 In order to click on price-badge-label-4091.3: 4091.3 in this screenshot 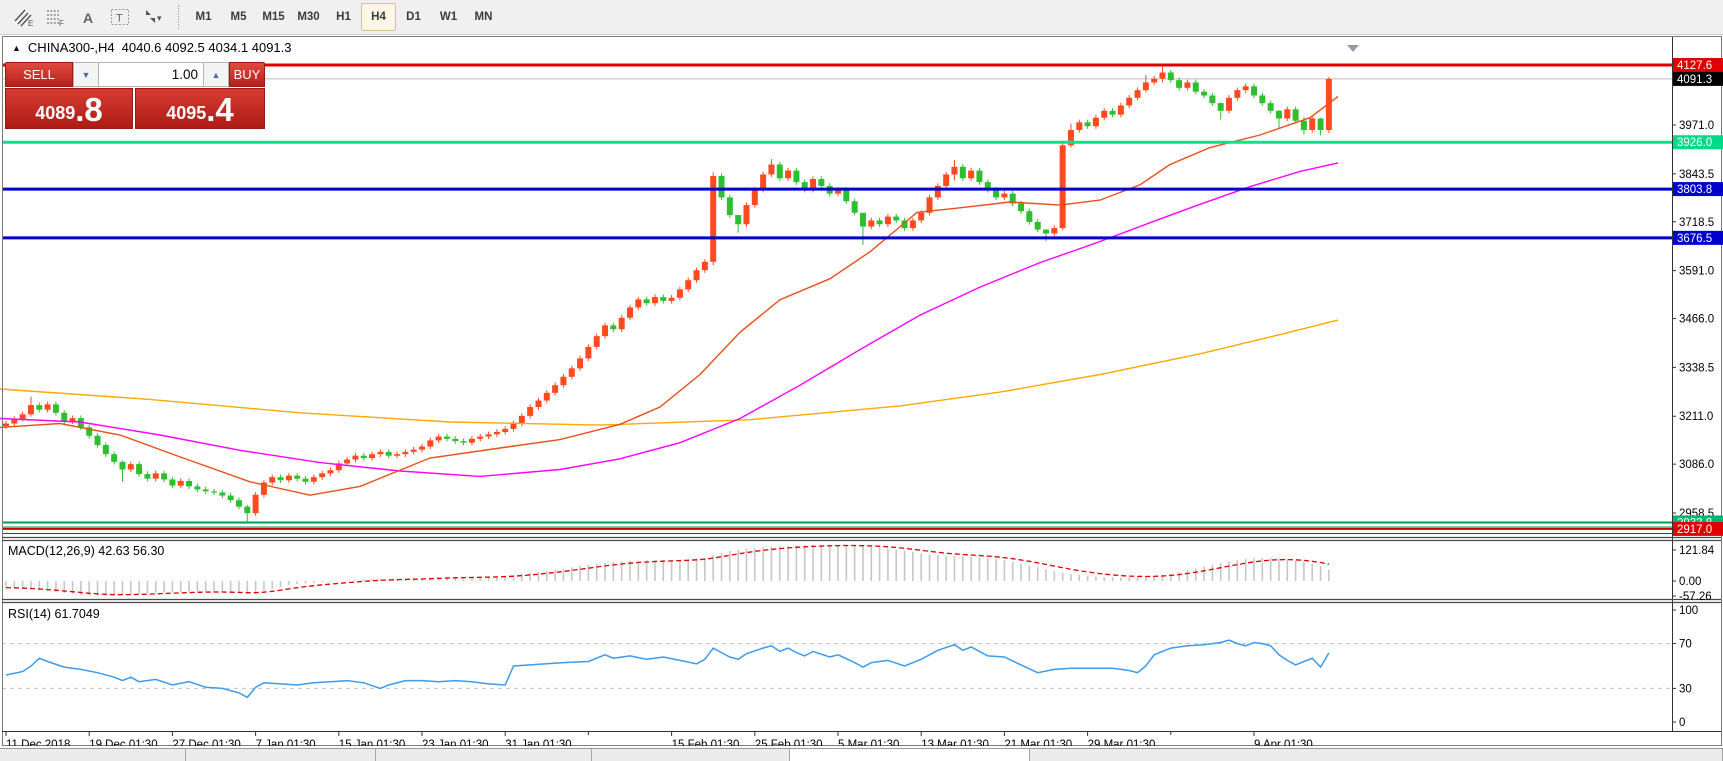, I will do `click(1694, 80)`.